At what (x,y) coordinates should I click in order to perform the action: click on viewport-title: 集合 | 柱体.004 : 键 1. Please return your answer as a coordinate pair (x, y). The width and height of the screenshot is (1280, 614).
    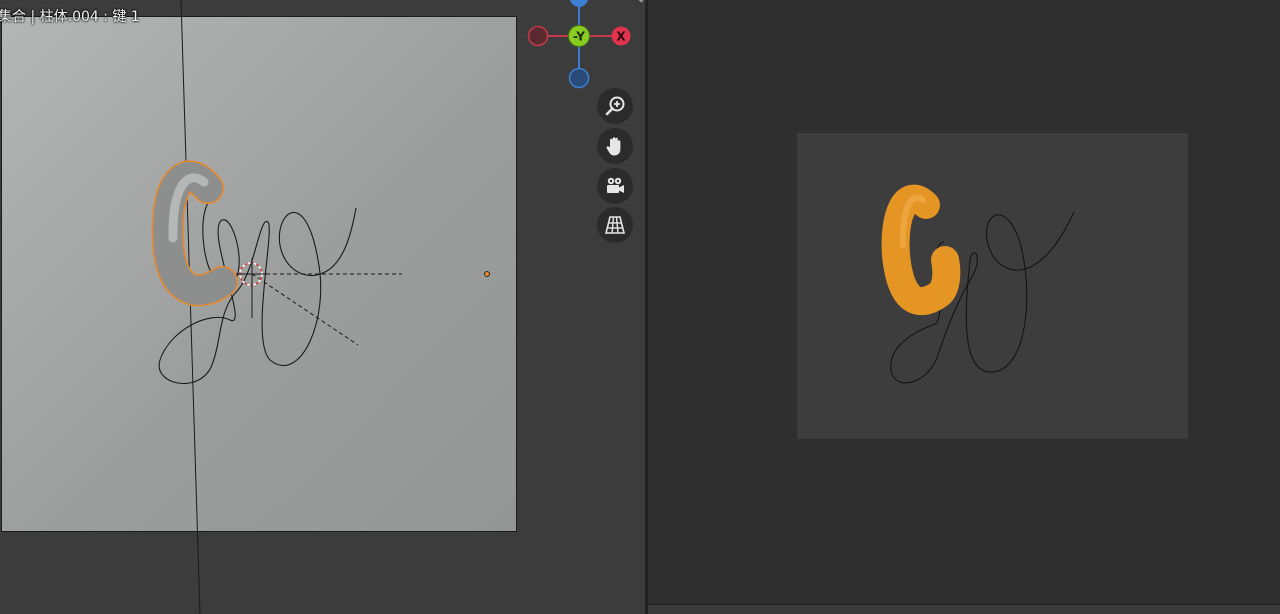
    Looking at the image, I should click on (70, 17).